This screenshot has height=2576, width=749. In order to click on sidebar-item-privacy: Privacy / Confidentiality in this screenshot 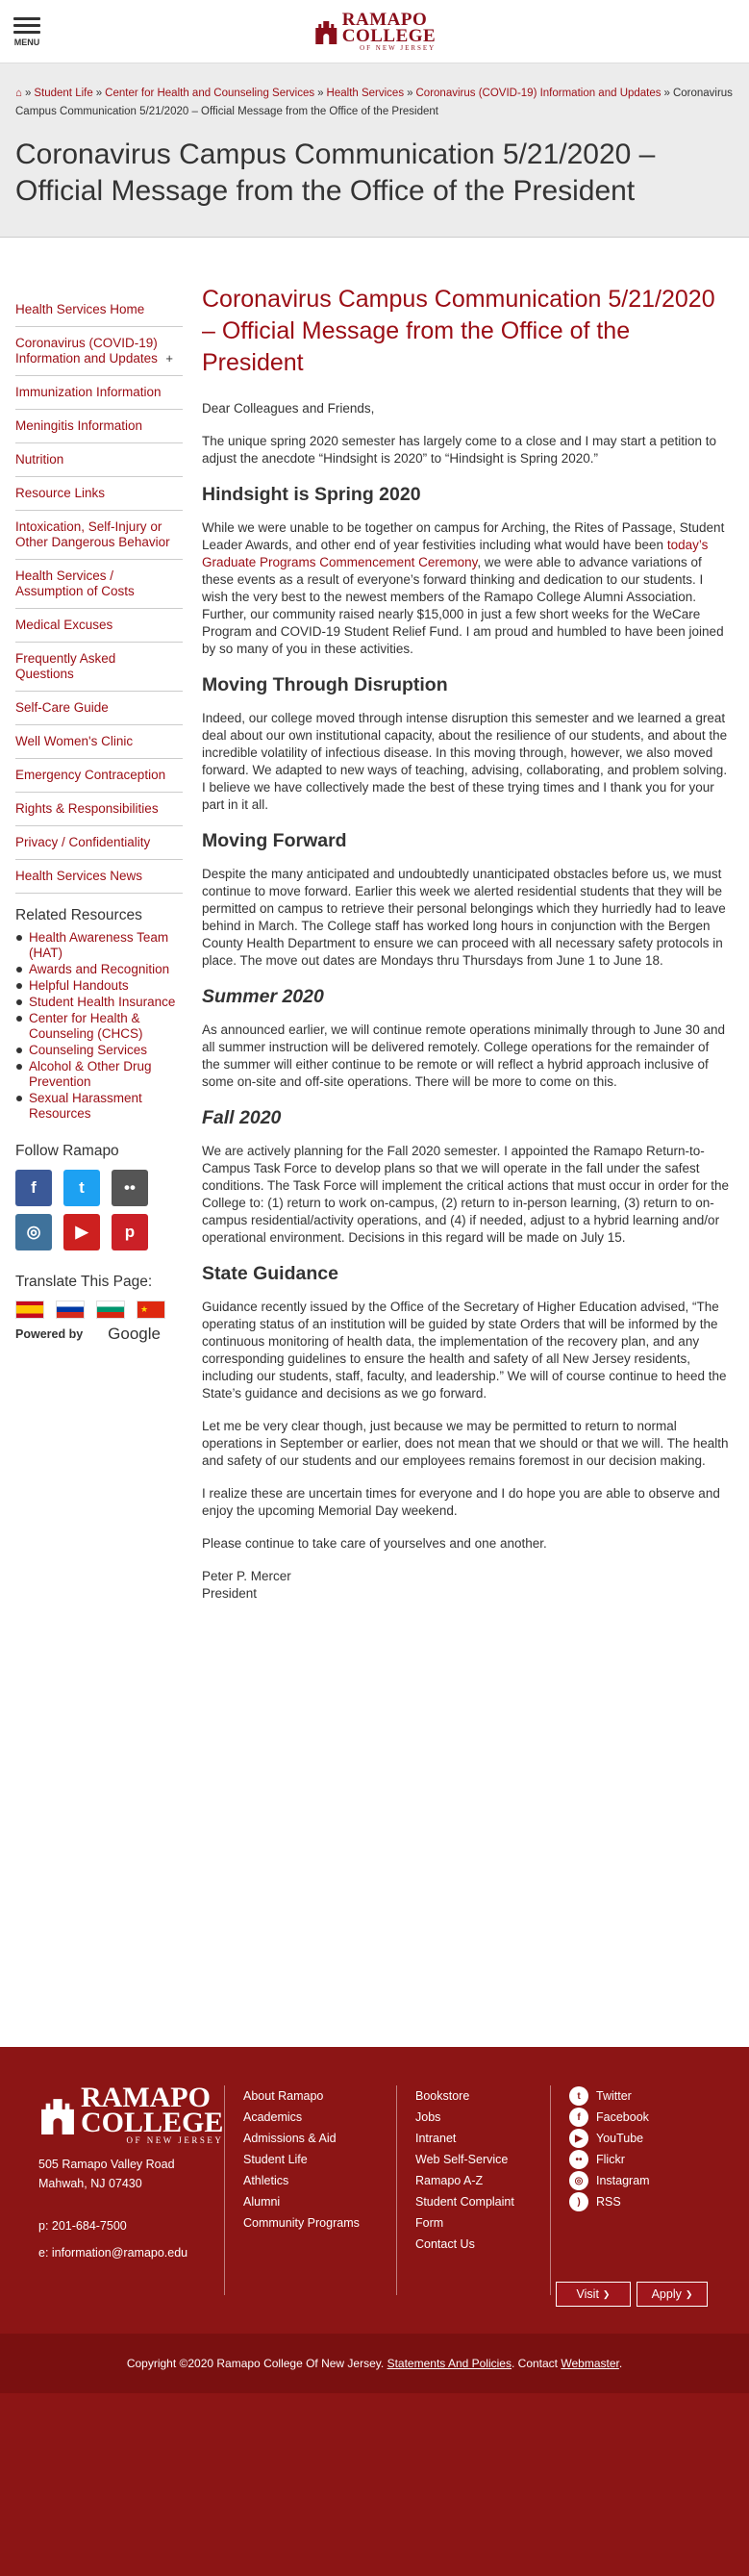, I will do `click(99, 843)`.